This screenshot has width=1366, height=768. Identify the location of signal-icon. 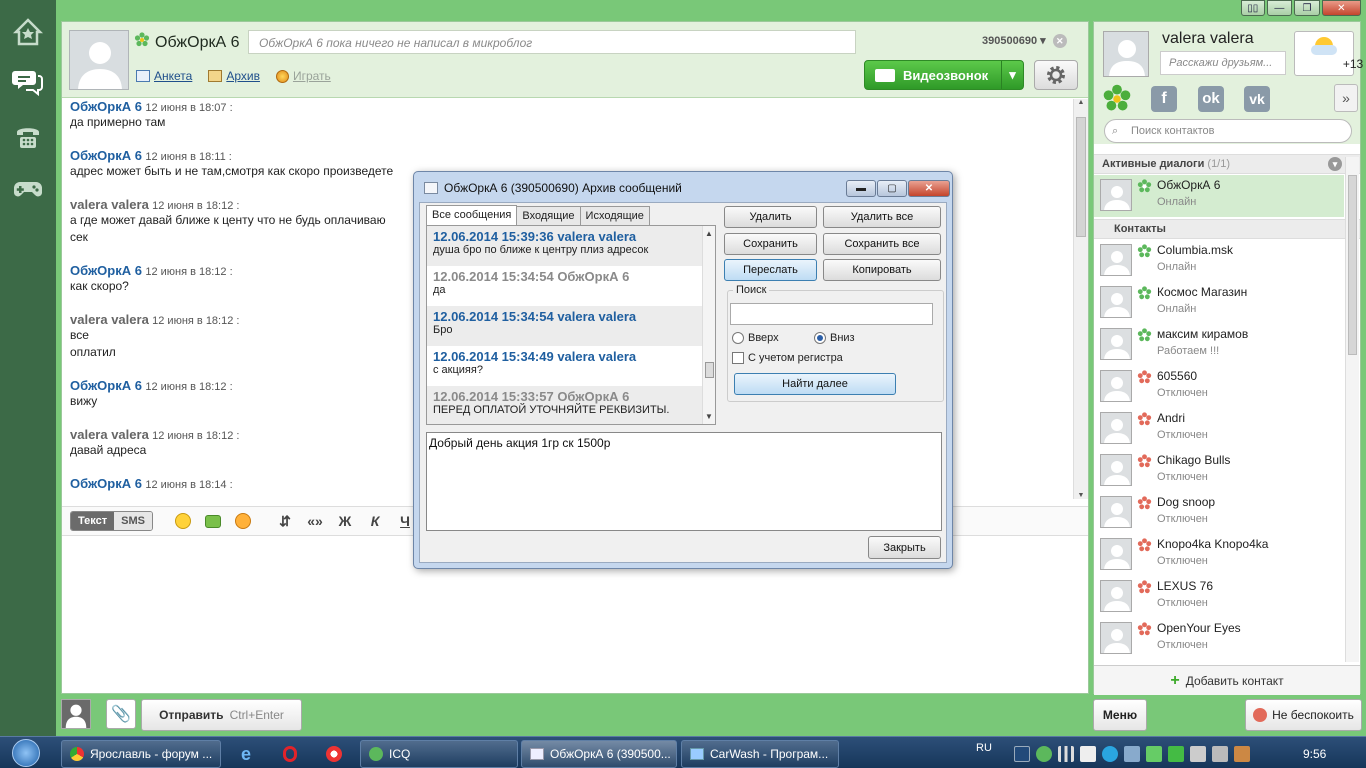
(1065, 754).